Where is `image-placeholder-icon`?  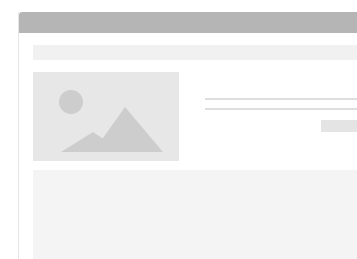 image-placeholder-icon is located at coordinates (111, 121).